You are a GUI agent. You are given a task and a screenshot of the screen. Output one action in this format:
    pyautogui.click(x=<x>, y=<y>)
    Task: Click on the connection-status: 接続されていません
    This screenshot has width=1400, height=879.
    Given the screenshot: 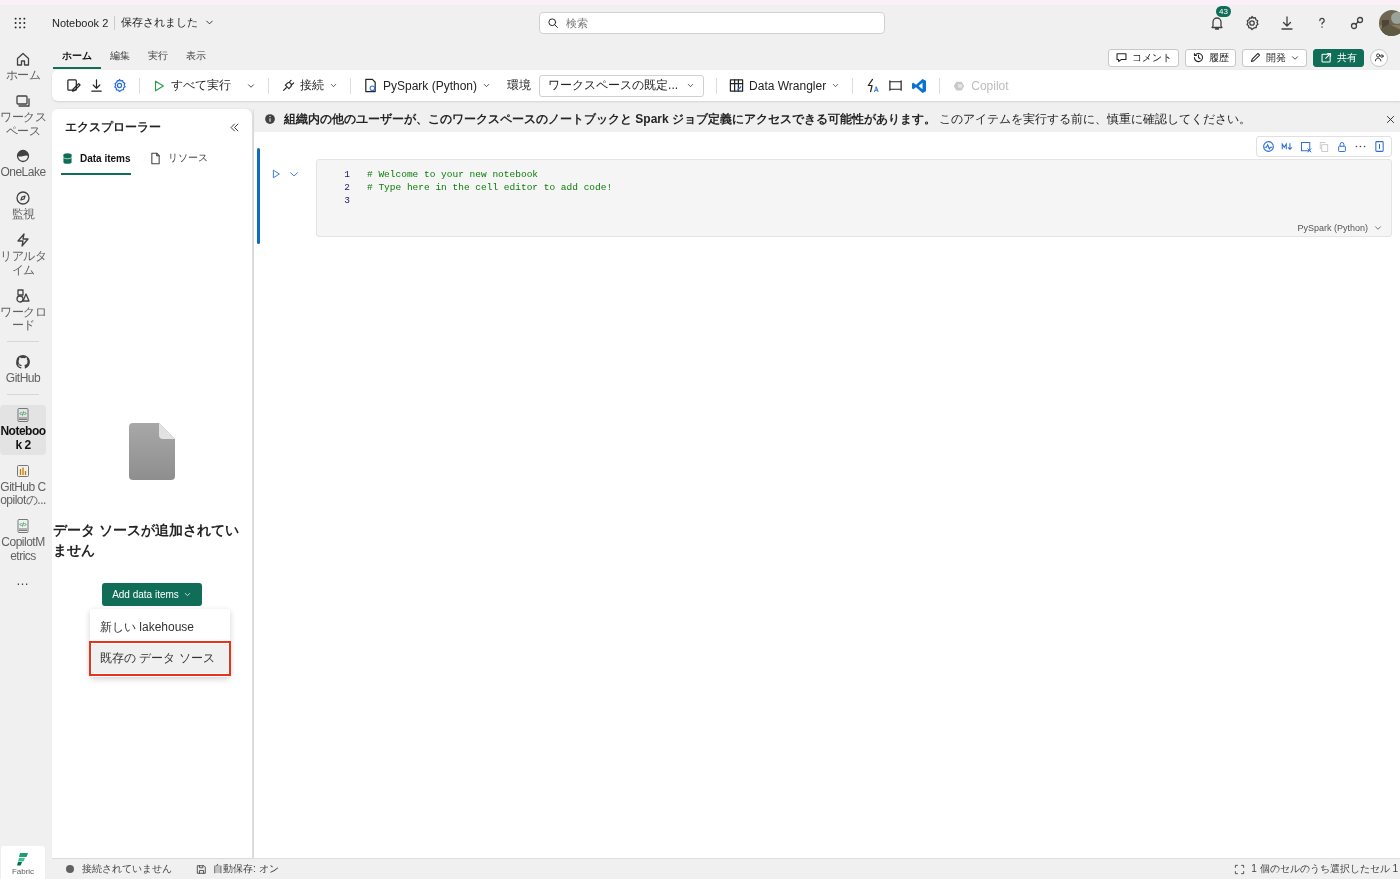 What is the action you would take?
    pyautogui.click(x=127, y=869)
    